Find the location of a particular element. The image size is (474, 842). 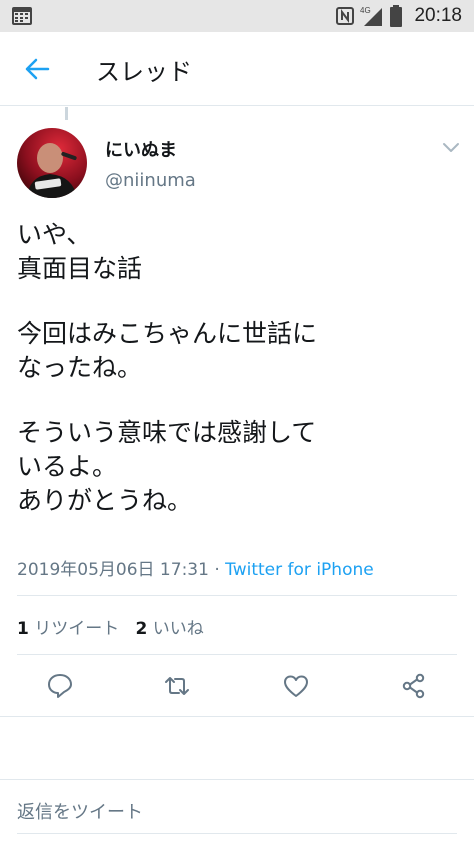

tweet-text-line: ありがとうね。 is located at coordinates (105, 500).